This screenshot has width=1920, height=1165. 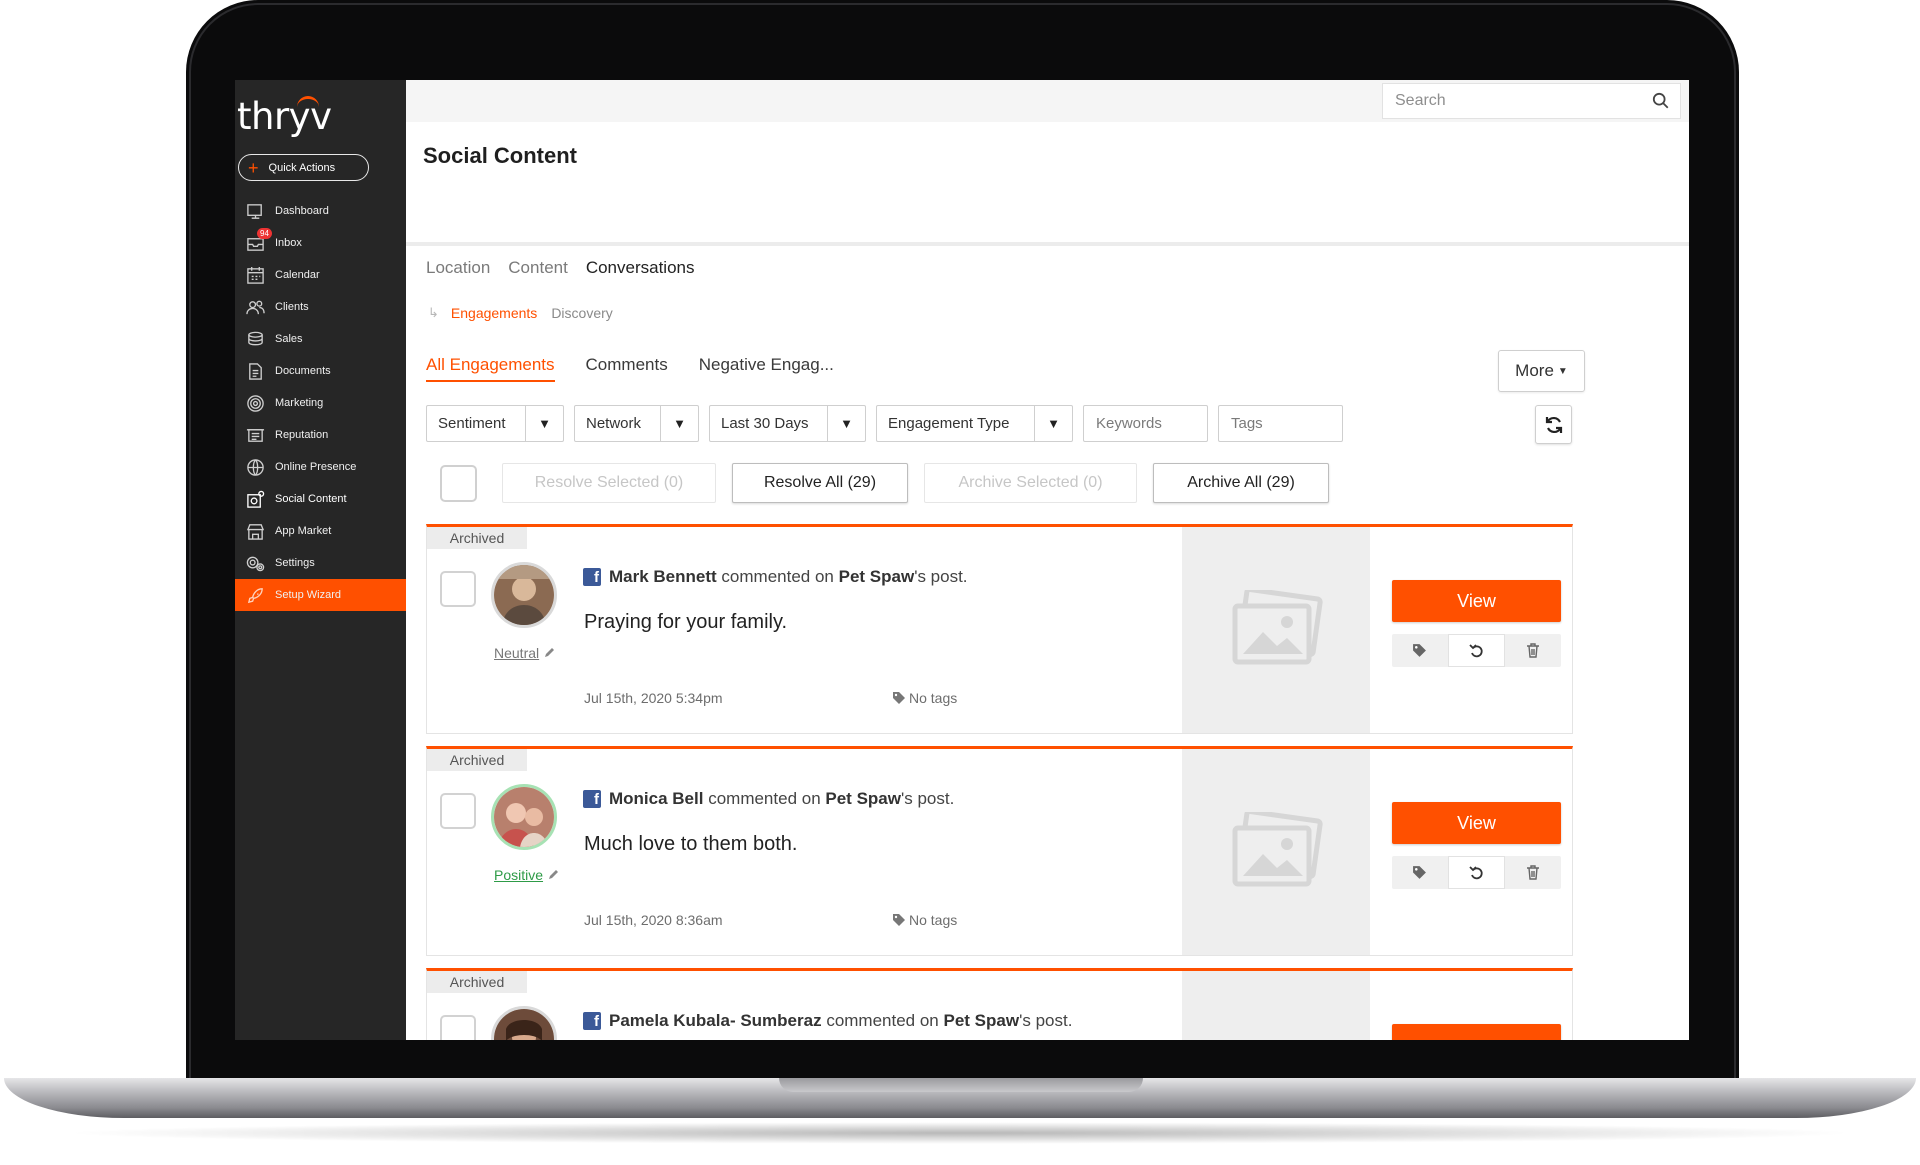 I want to click on engagement-type-select: Engagement Type ▼, so click(x=974, y=423).